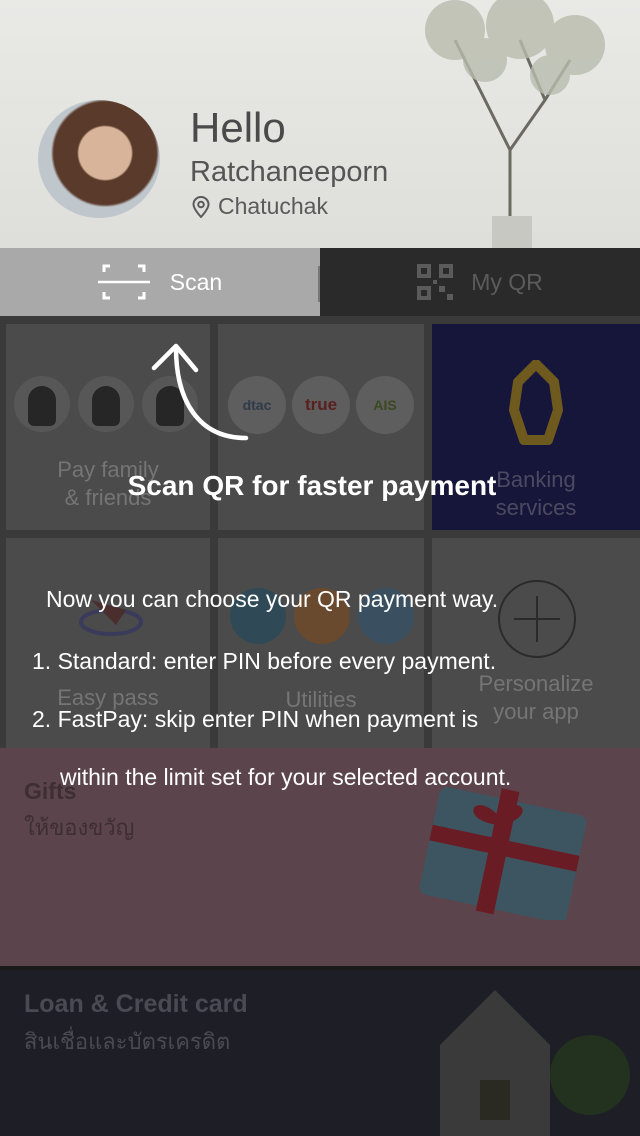  I want to click on true-logo-icon: true, so click(321, 405).